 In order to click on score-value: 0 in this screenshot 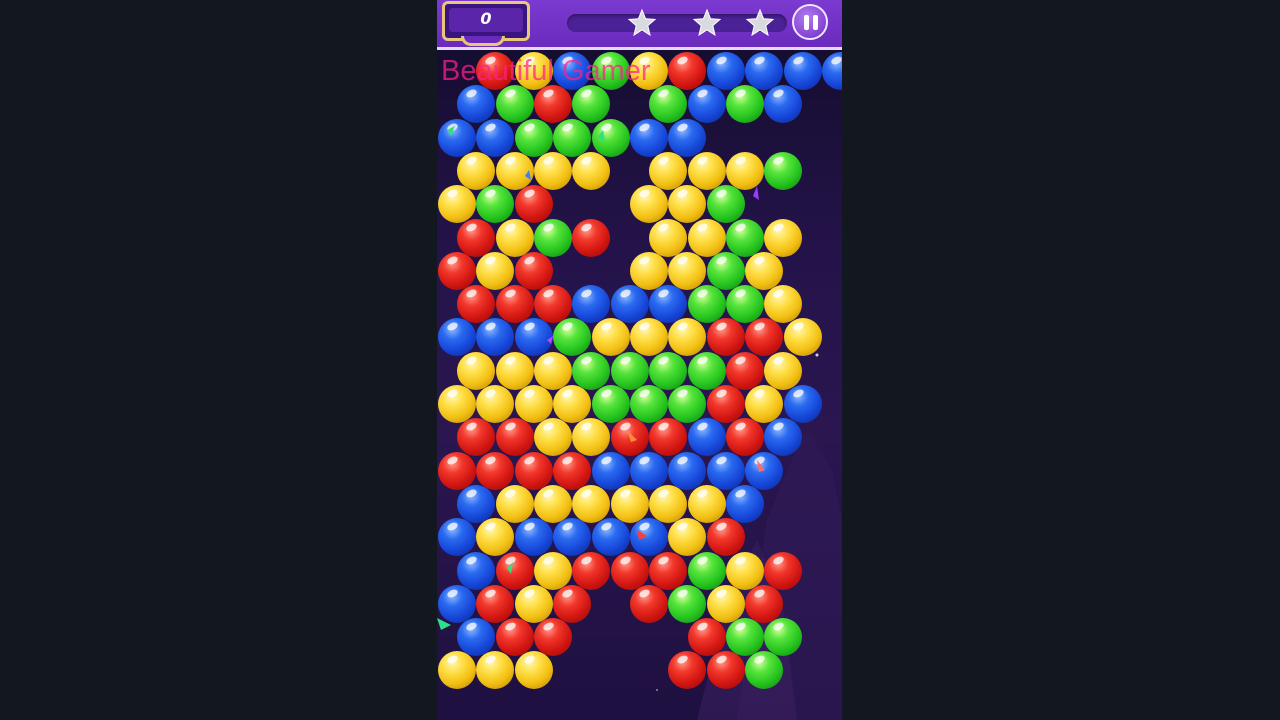, I will do `click(486, 20)`.